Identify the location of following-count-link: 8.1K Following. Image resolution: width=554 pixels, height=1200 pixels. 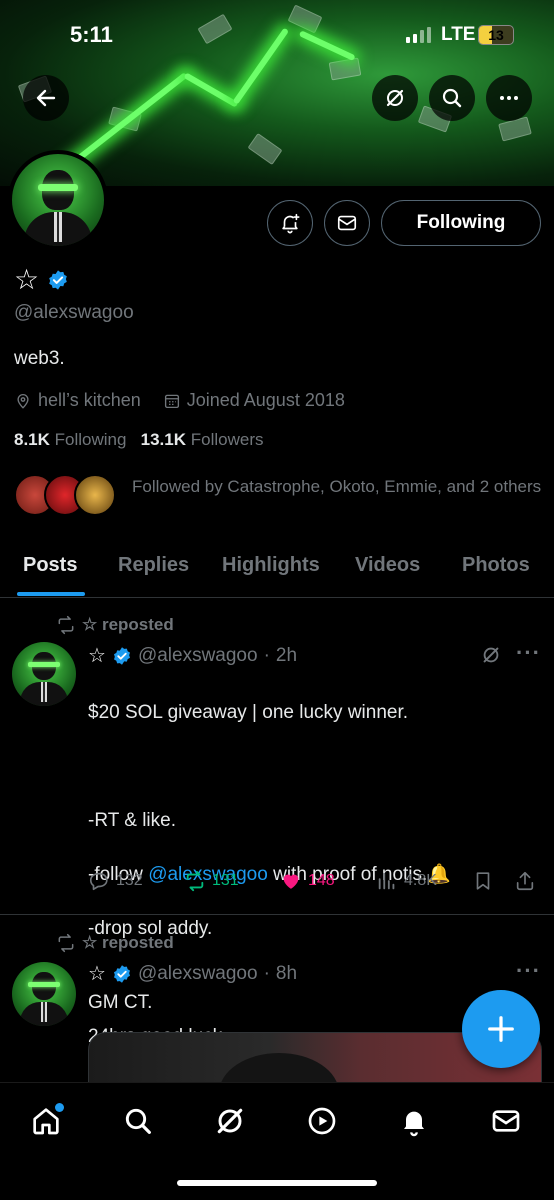
(70, 439).